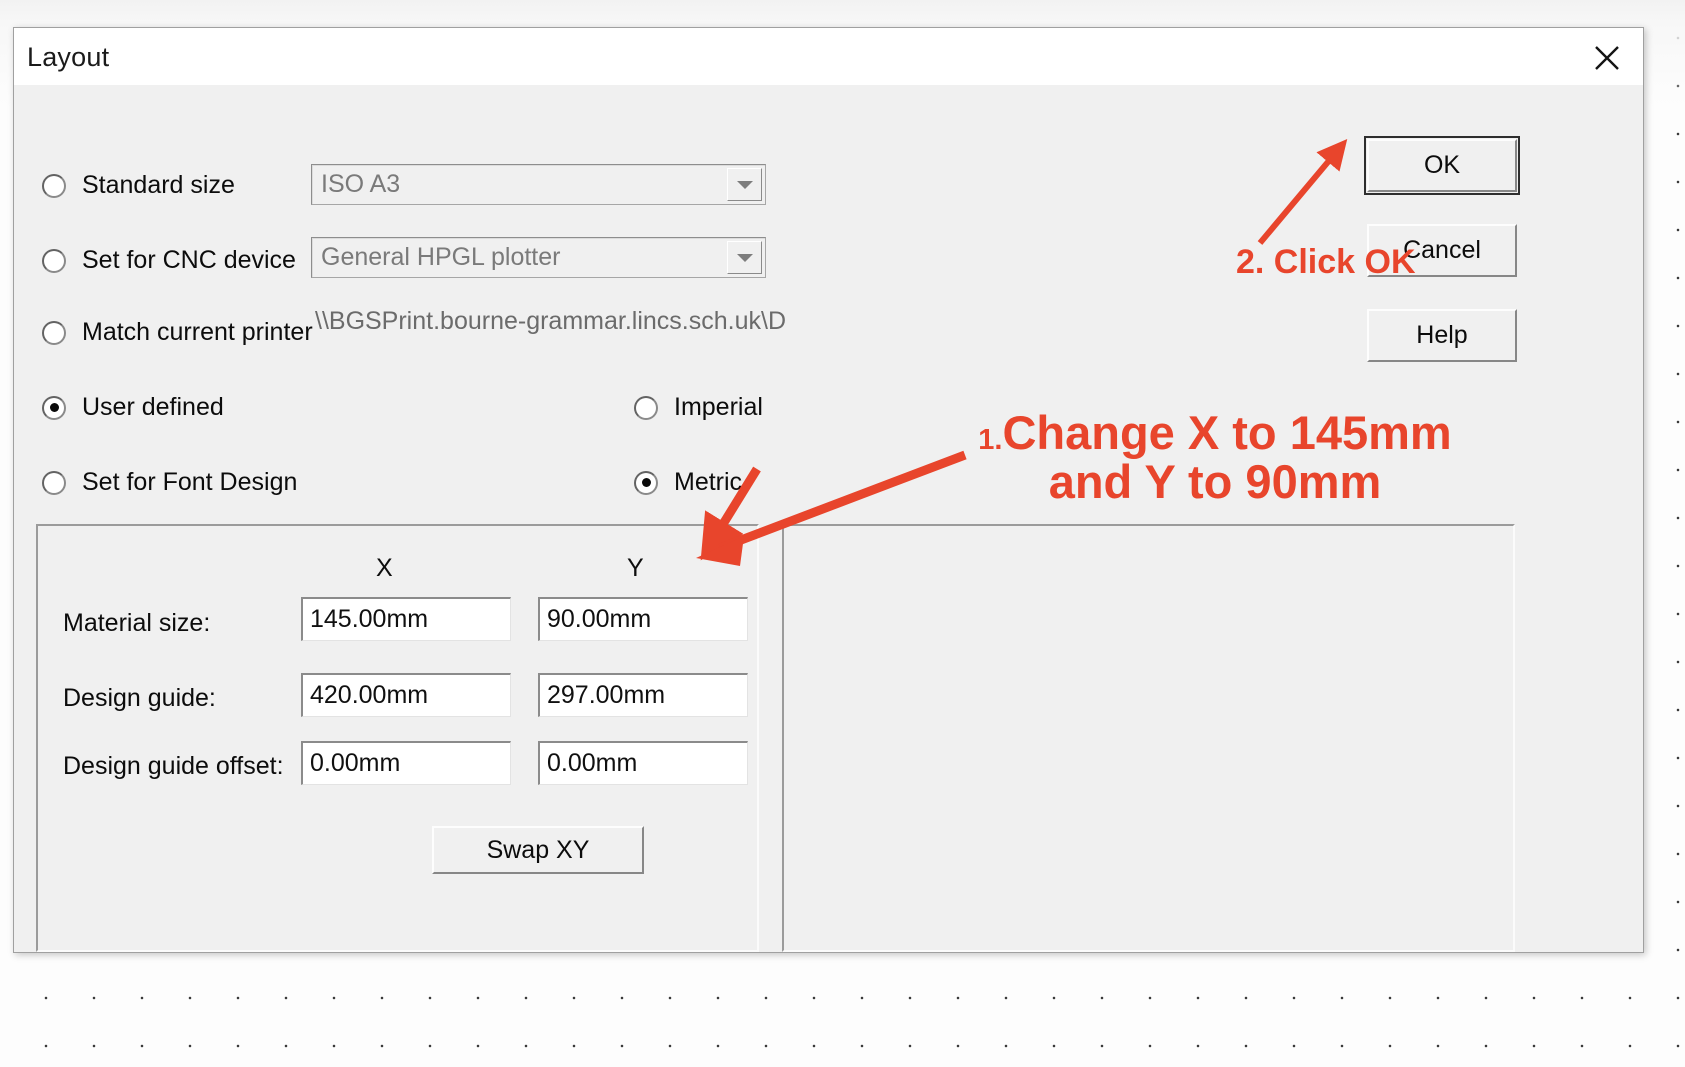  What do you see at coordinates (635, 568) in the screenshot?
I see `column-header-y: Y` at bounding box center [635, 568].